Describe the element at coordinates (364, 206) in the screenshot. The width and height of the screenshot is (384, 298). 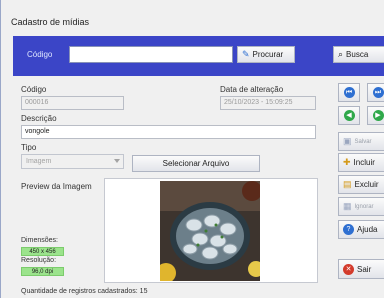
I see `ignorar-label: Ignorar` at that location.